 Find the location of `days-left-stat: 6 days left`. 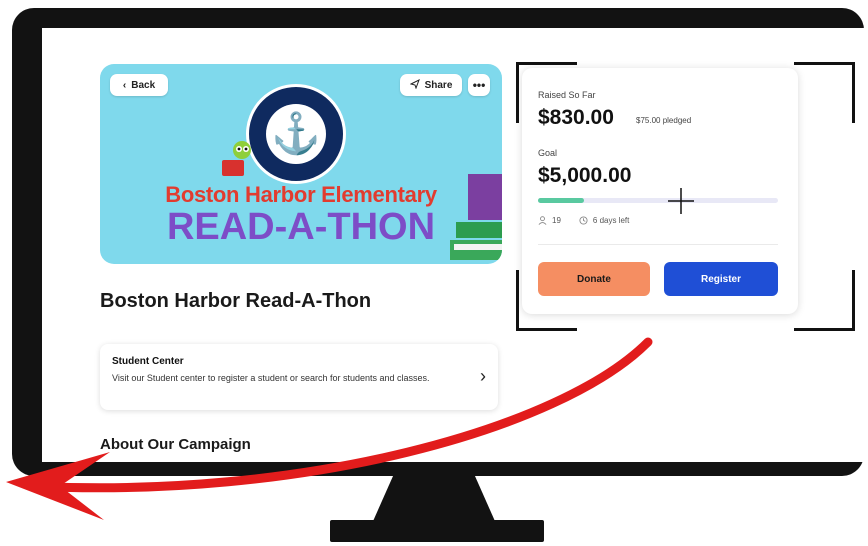

days-left-stat: 6 days left is located at coordinates (604, 220).